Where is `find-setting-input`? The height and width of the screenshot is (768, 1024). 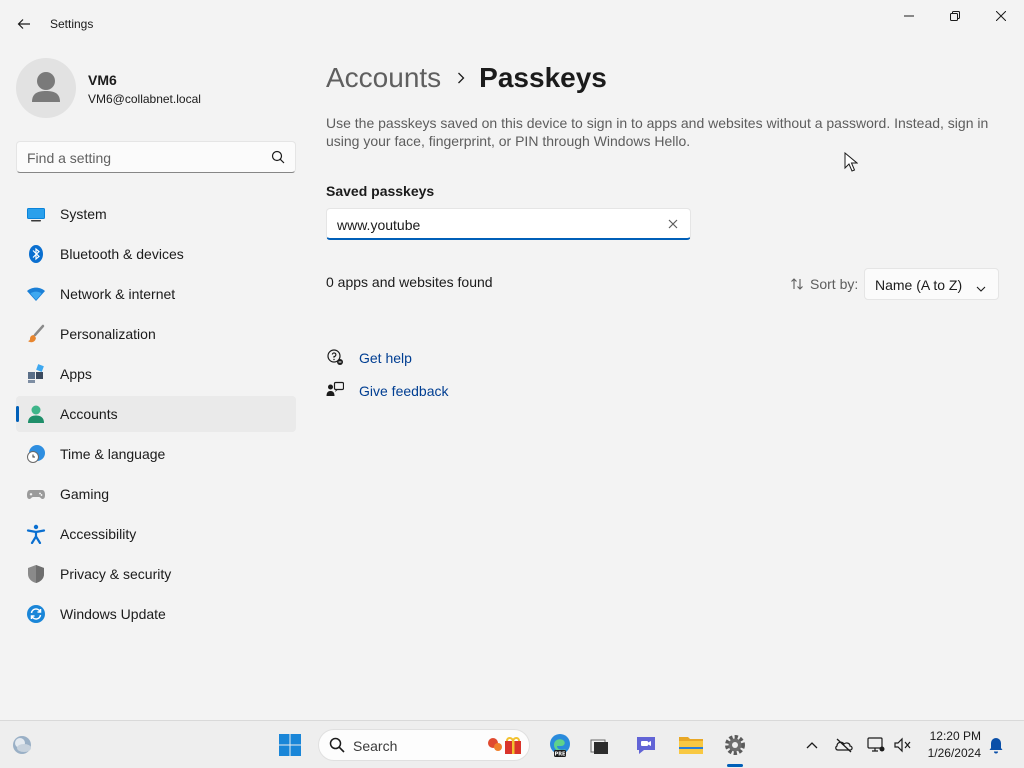 find-setting-input is located at coordinates (142, 158).